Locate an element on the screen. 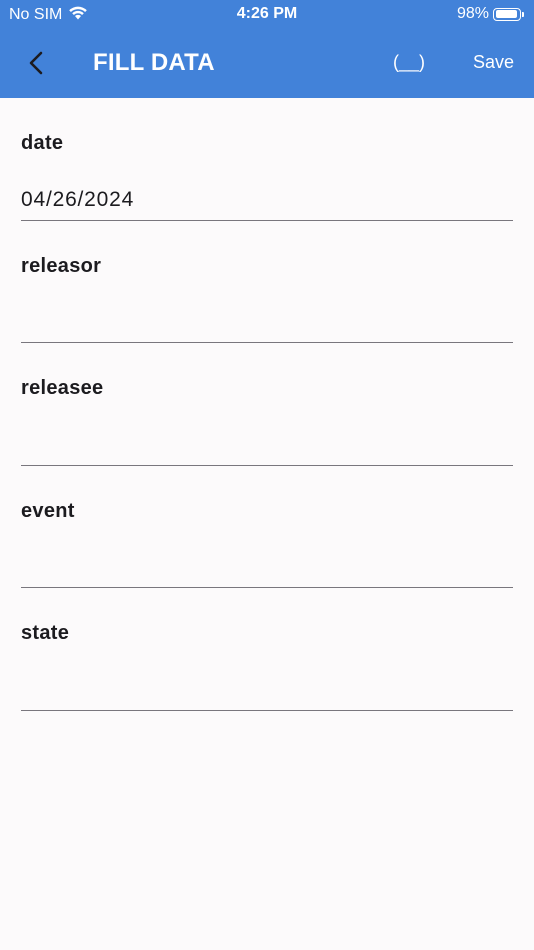 The width and height of the screenshot is (534, 950). date-input is located at coordinates (267, 200).